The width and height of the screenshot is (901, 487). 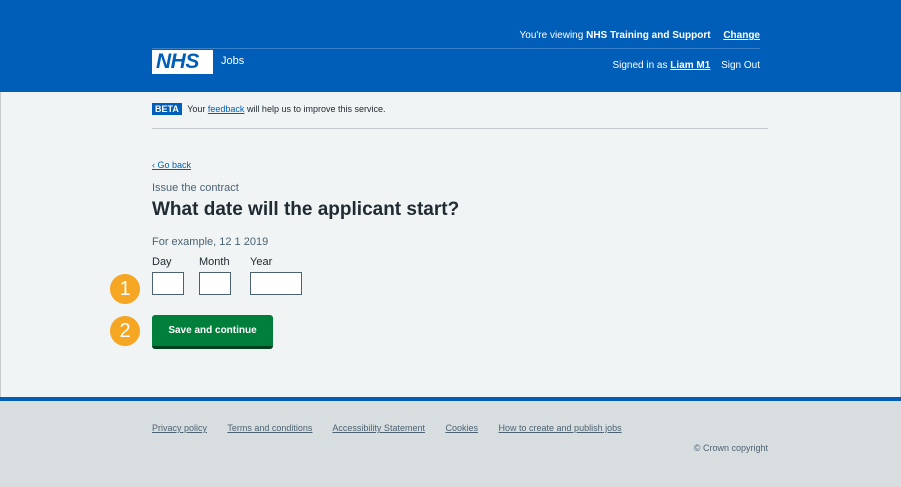 I want to click on back-link: ‹ Go back, so click(x=171, y=165).